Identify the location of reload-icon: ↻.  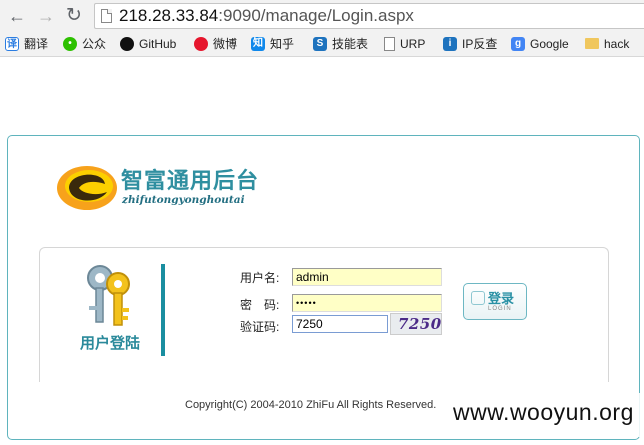
(74, 16).